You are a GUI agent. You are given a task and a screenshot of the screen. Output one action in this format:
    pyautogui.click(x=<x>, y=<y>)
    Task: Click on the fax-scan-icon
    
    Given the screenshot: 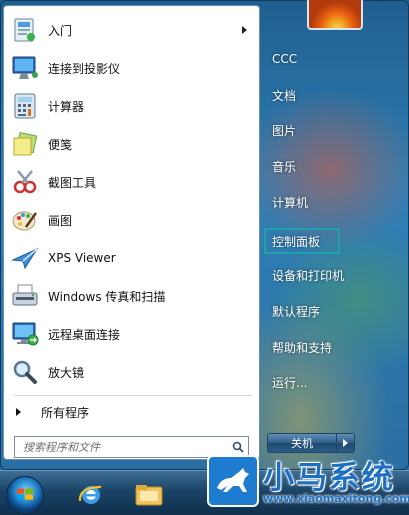 What is the action you would take?
    pyautogui.click(x=25, y=296)
    